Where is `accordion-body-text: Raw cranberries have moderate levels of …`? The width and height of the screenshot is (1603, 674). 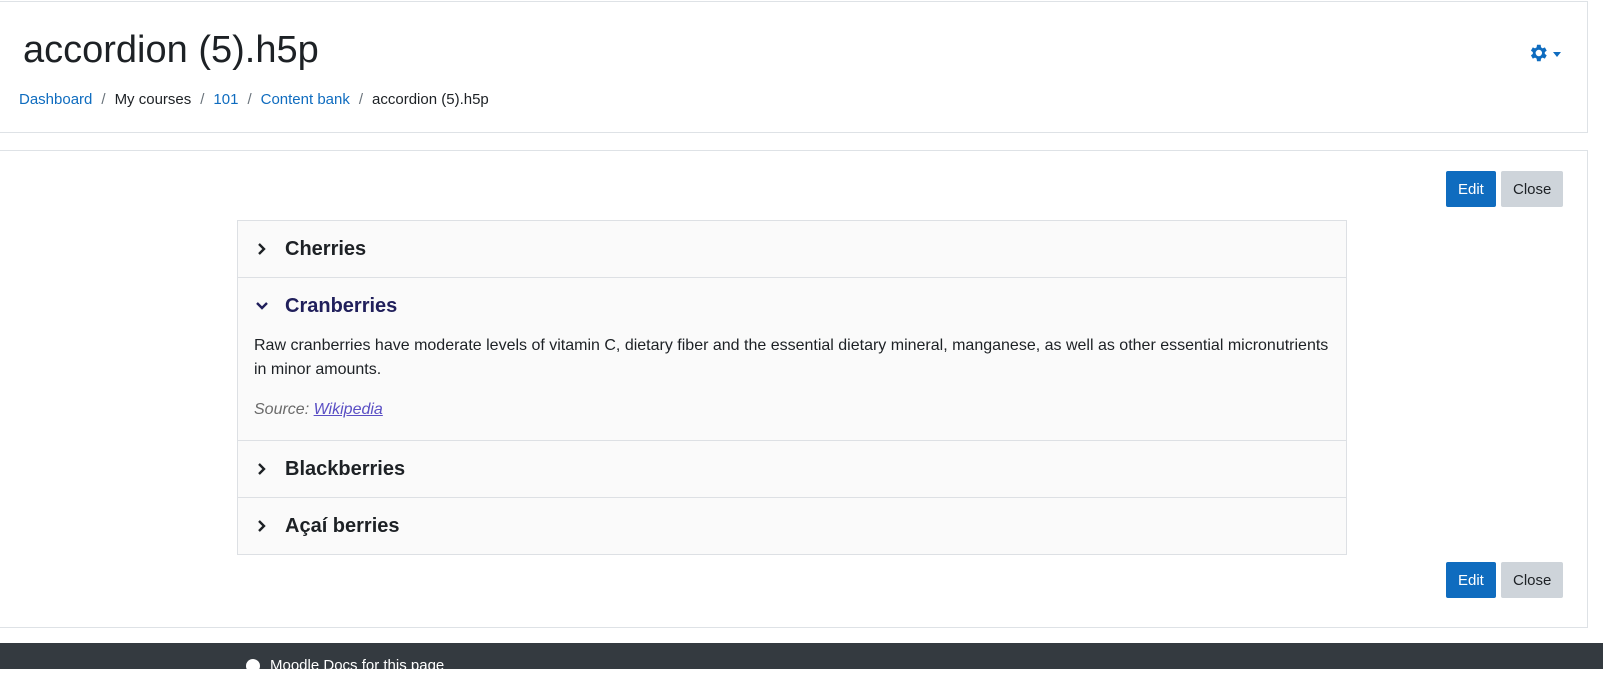
accordion-body-text: Raw cranberries have moderate levels of … is located at coordinates (791, 357).